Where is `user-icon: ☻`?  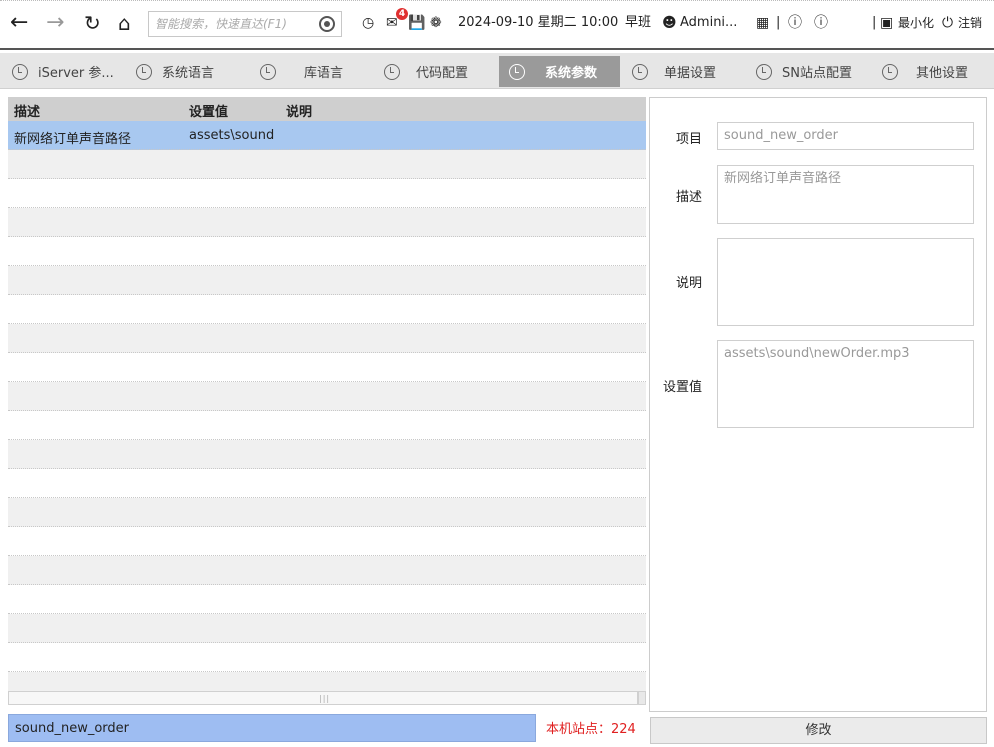
user-icon: ☻ is located at coordinates (669, 23).